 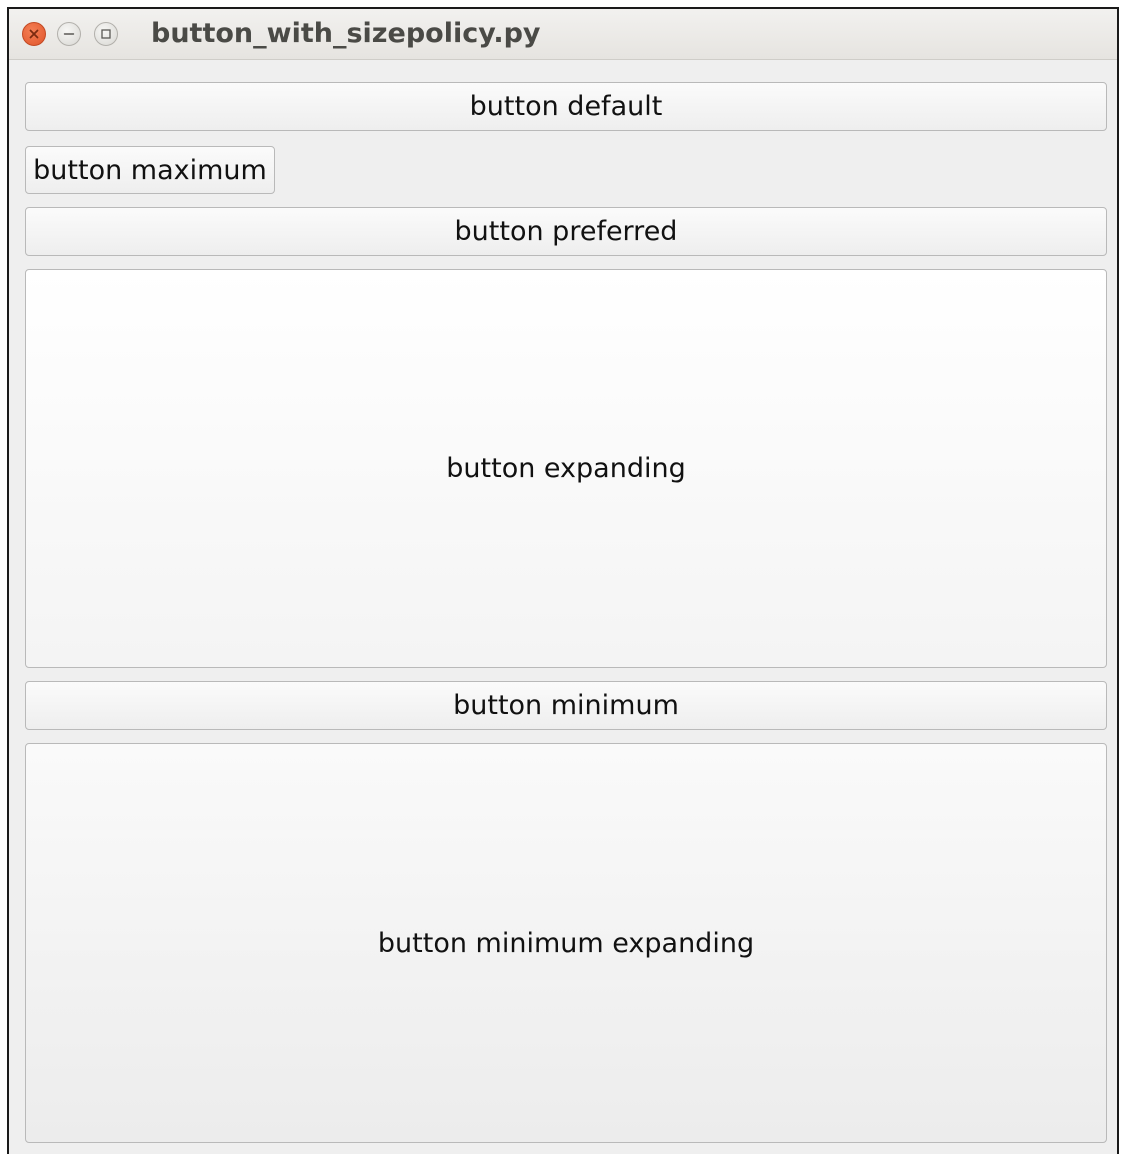 I want to click on maximize-button, so click(x=106, y=34).